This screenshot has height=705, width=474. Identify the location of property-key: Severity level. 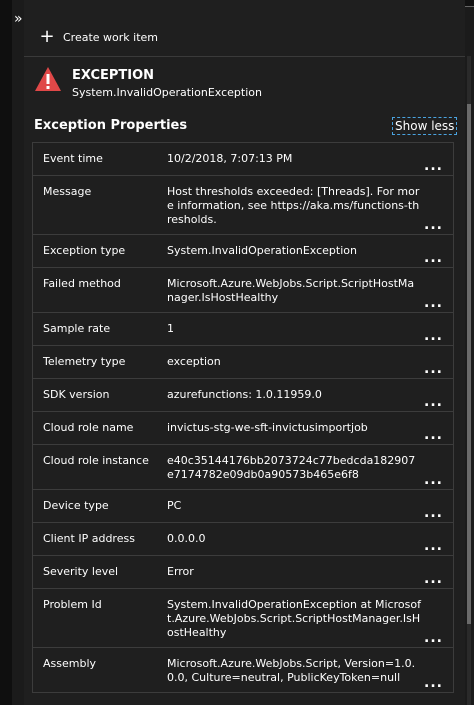
(81, 571).